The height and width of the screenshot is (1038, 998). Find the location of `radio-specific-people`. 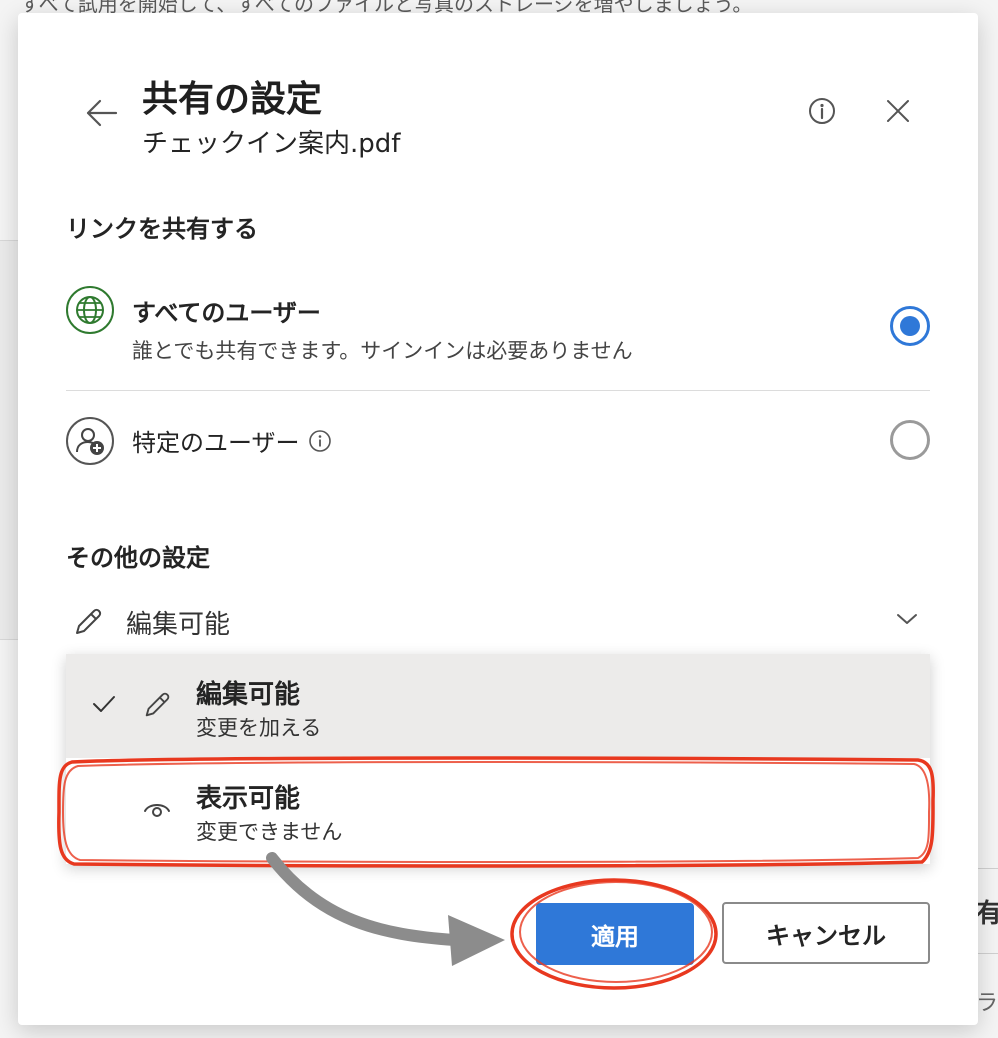

radio-specific-people is located at coordinates (910, 440).